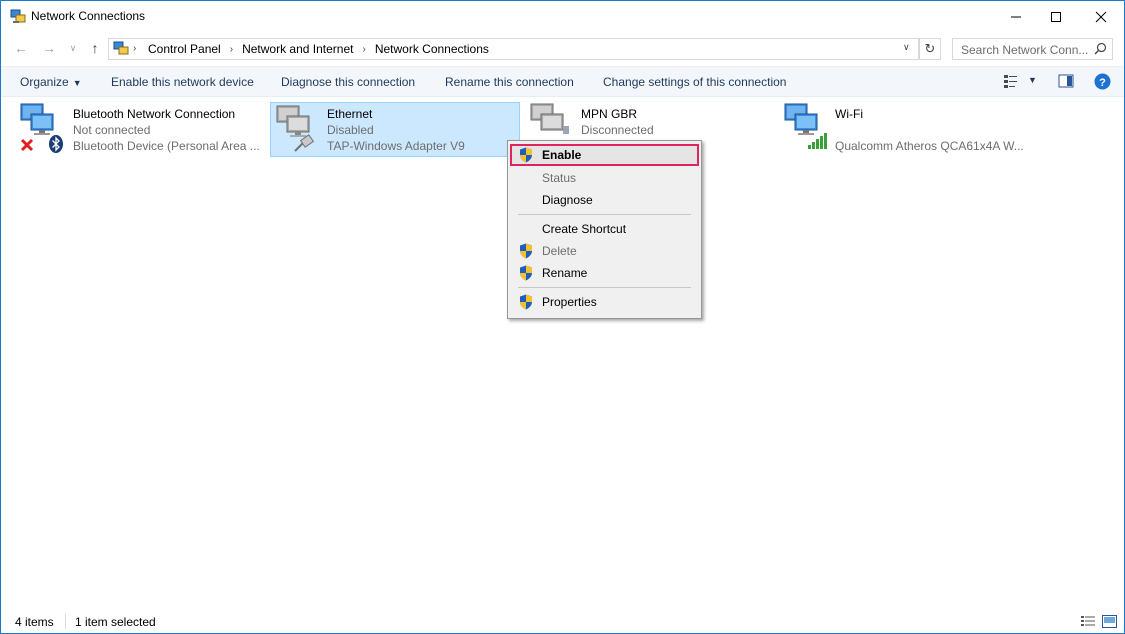  Describe the element at coordinates (297, 49) in the screenshot. I see `breadcrumb-network-and-internet: Network and Internet` at that location.